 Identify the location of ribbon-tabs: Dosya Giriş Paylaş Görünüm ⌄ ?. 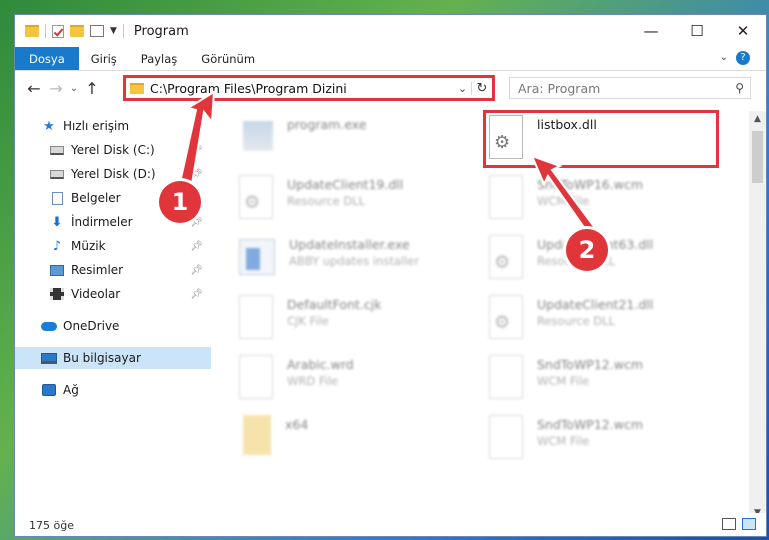
(390, 59).